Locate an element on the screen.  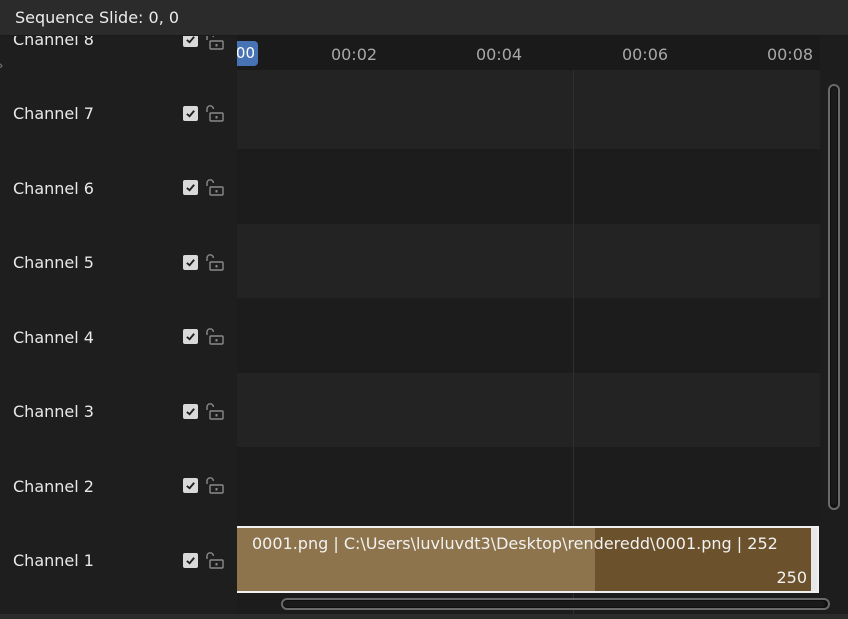
channel-row-2: Channel 2 is located at coordinates (118, 486).